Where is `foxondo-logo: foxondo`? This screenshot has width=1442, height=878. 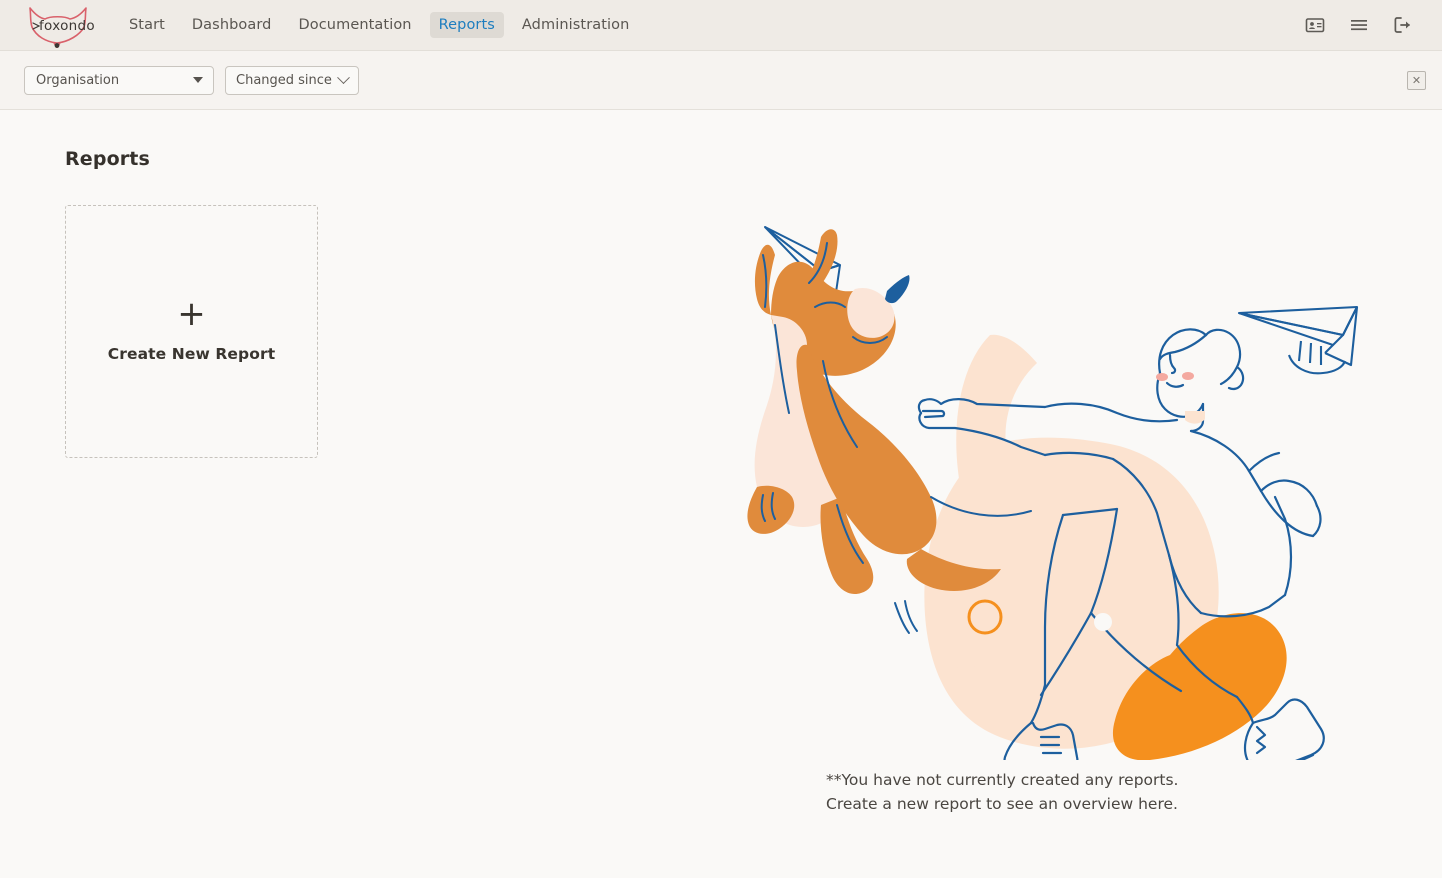 foxondo-logo: foxondo is located at coordinates (60, 25).